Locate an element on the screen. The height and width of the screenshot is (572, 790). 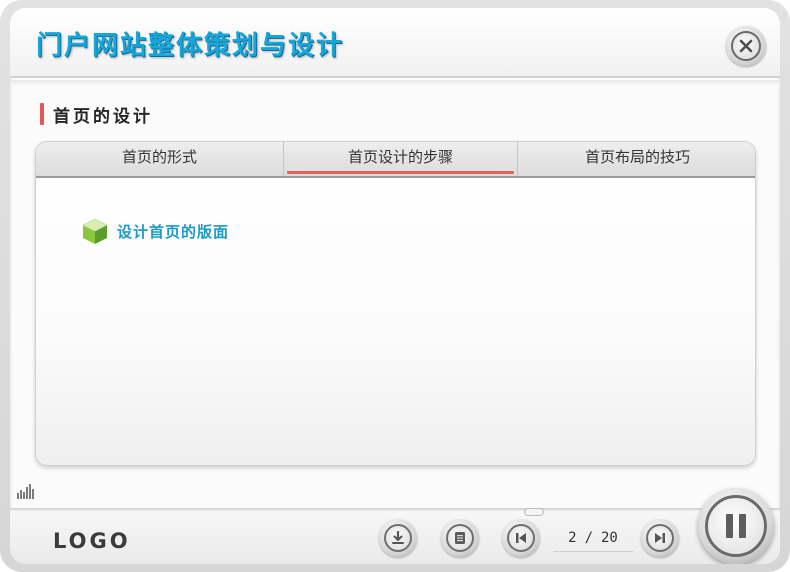
current-page: 2 is located at coordinates (572, 537).